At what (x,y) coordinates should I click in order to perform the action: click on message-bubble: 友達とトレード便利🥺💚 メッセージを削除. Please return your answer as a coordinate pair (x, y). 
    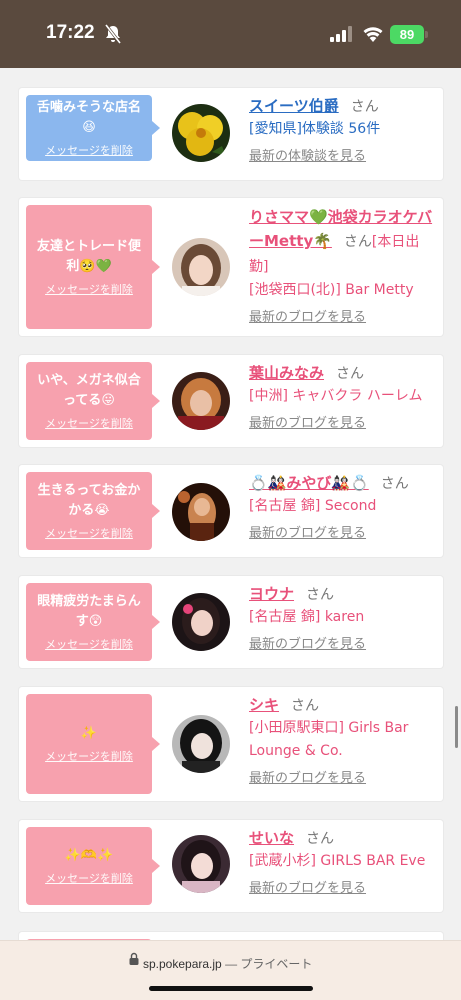
    Looking at the image, I should click on (93, 267).